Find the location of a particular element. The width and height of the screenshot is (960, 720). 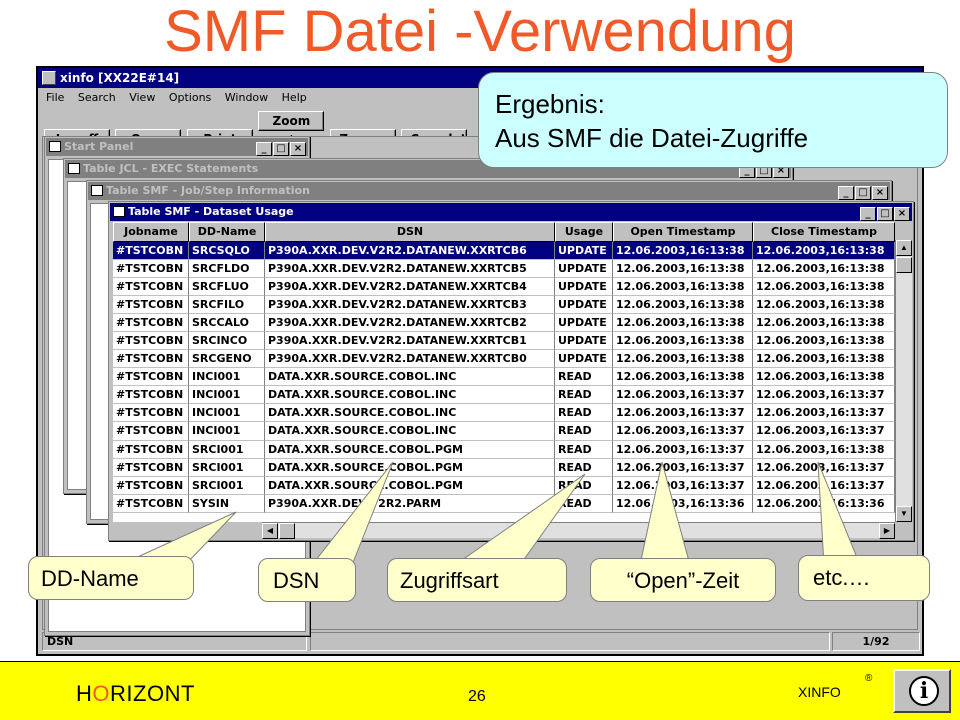

menu-file: File is located at coordinates (55, 97).